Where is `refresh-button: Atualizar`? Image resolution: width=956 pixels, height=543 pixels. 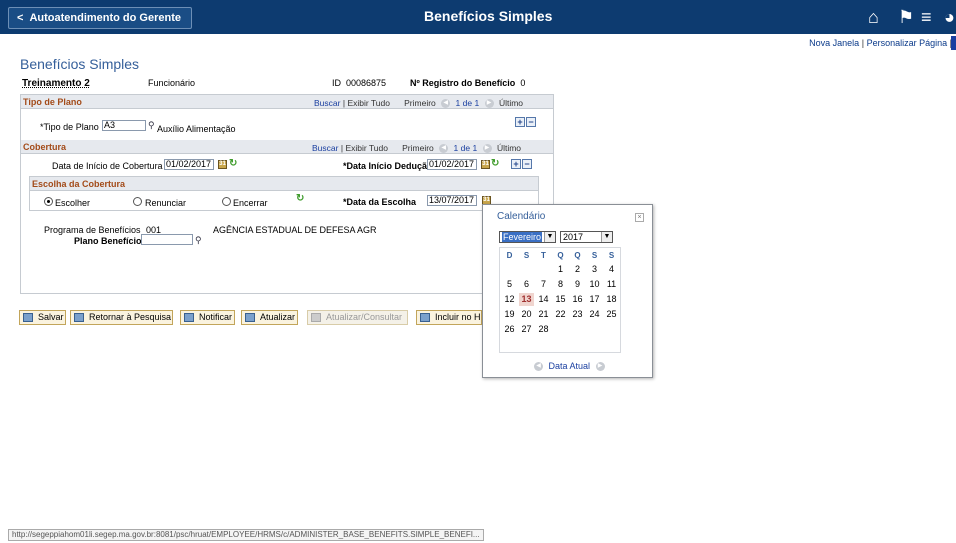
refresh-button: Atualizar is located at coordinates (269, 317).